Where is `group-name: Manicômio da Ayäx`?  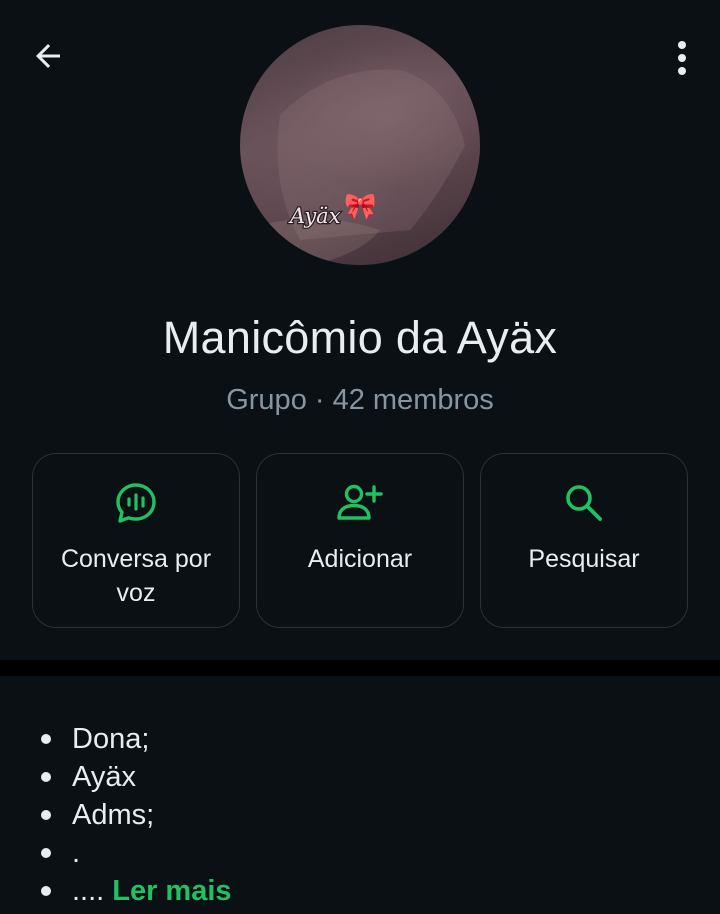 group-name: Manicômio da Ayäx is located at coordinates (360, 337).